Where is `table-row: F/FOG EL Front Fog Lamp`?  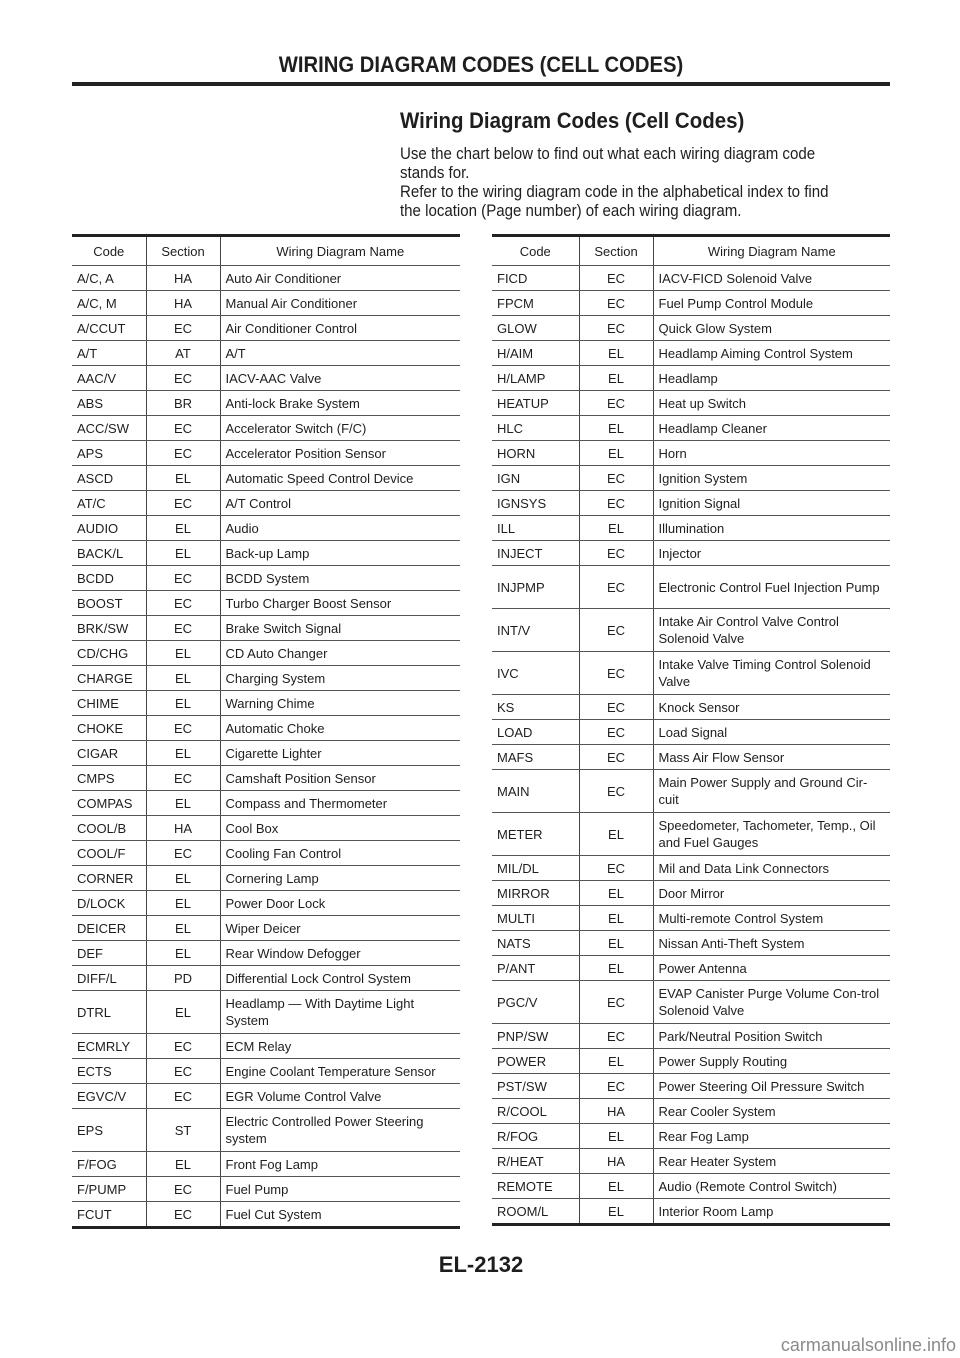
table-row: F/FOG EL Front Fog Lamp is located at coordinates (266, 1164).